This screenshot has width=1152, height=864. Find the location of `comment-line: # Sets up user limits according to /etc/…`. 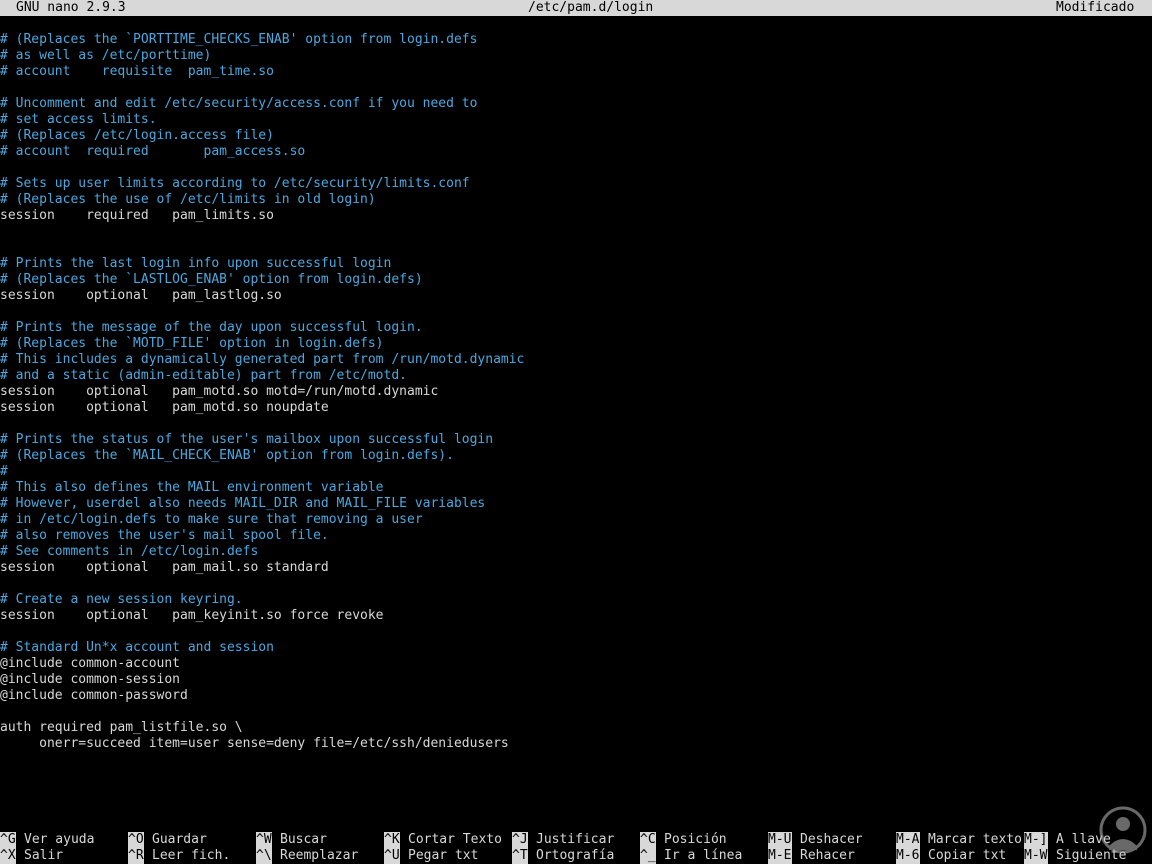

comment-line: # Sets up user limits according to /etc/… is located at coordinates (576, 184).